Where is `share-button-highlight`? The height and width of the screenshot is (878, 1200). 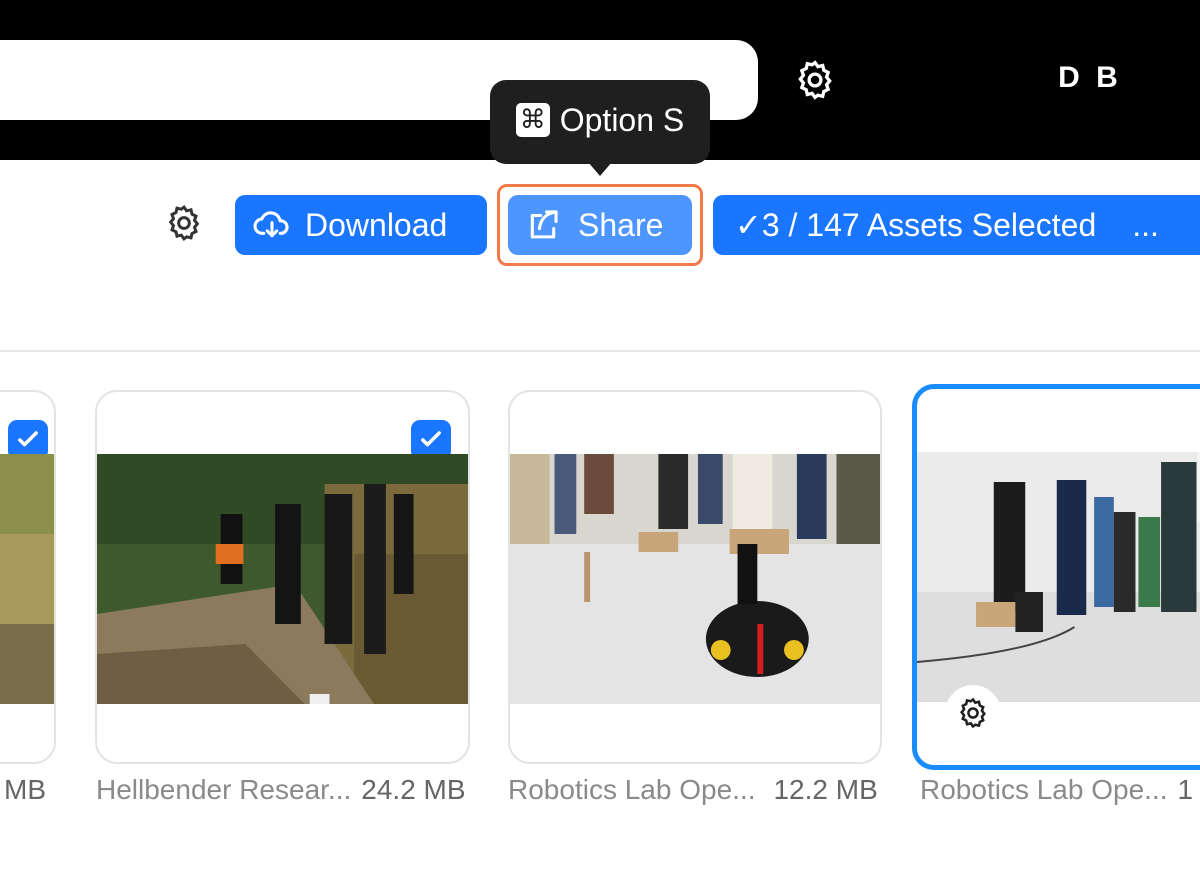
share-button-highlight is located at coordinates (600, 225).